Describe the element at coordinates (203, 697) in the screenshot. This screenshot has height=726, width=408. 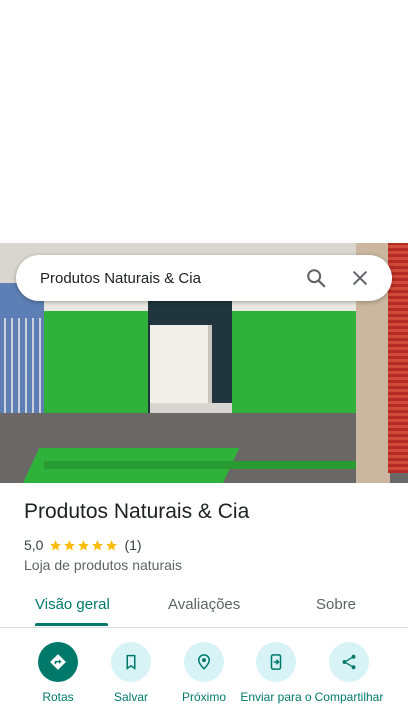
I see `nearby-label: Próximo` at that location.